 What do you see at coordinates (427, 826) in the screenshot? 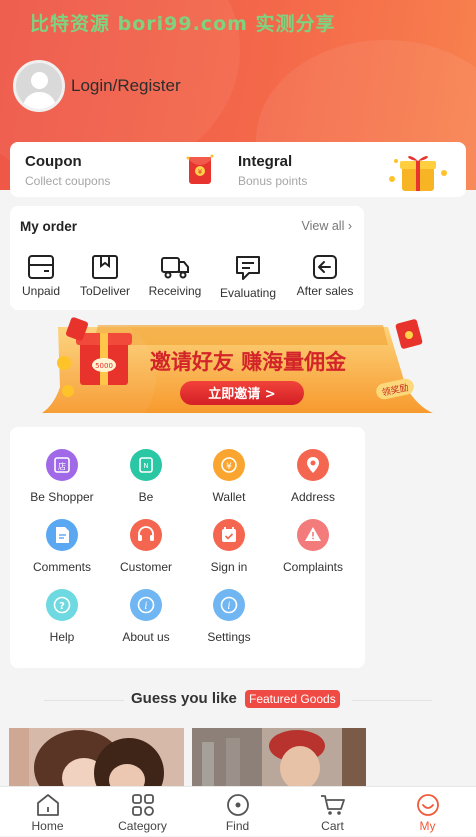
I see `tab-my-label: My` at bounding box center [427, 826].